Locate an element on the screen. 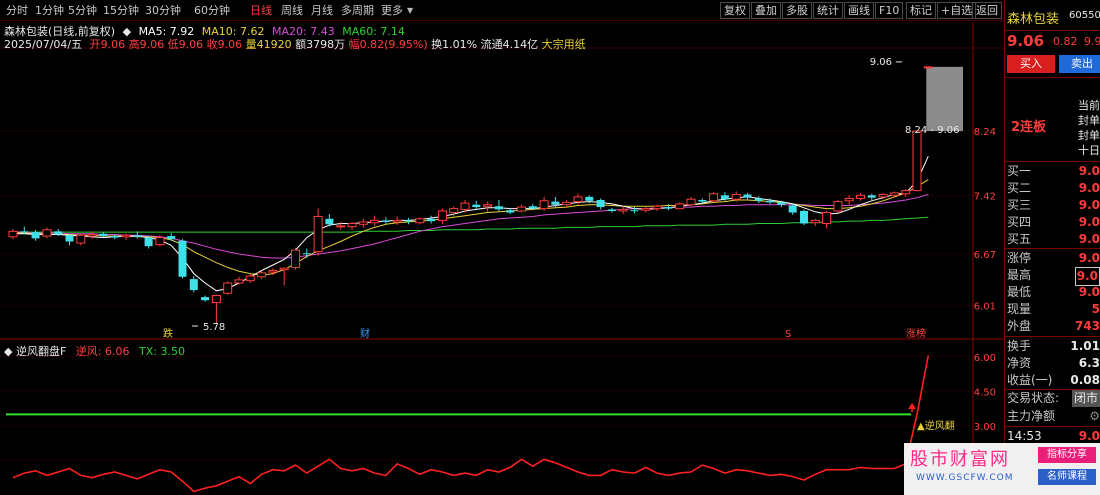  limit-gap-box is located at coordinates (944, 99).